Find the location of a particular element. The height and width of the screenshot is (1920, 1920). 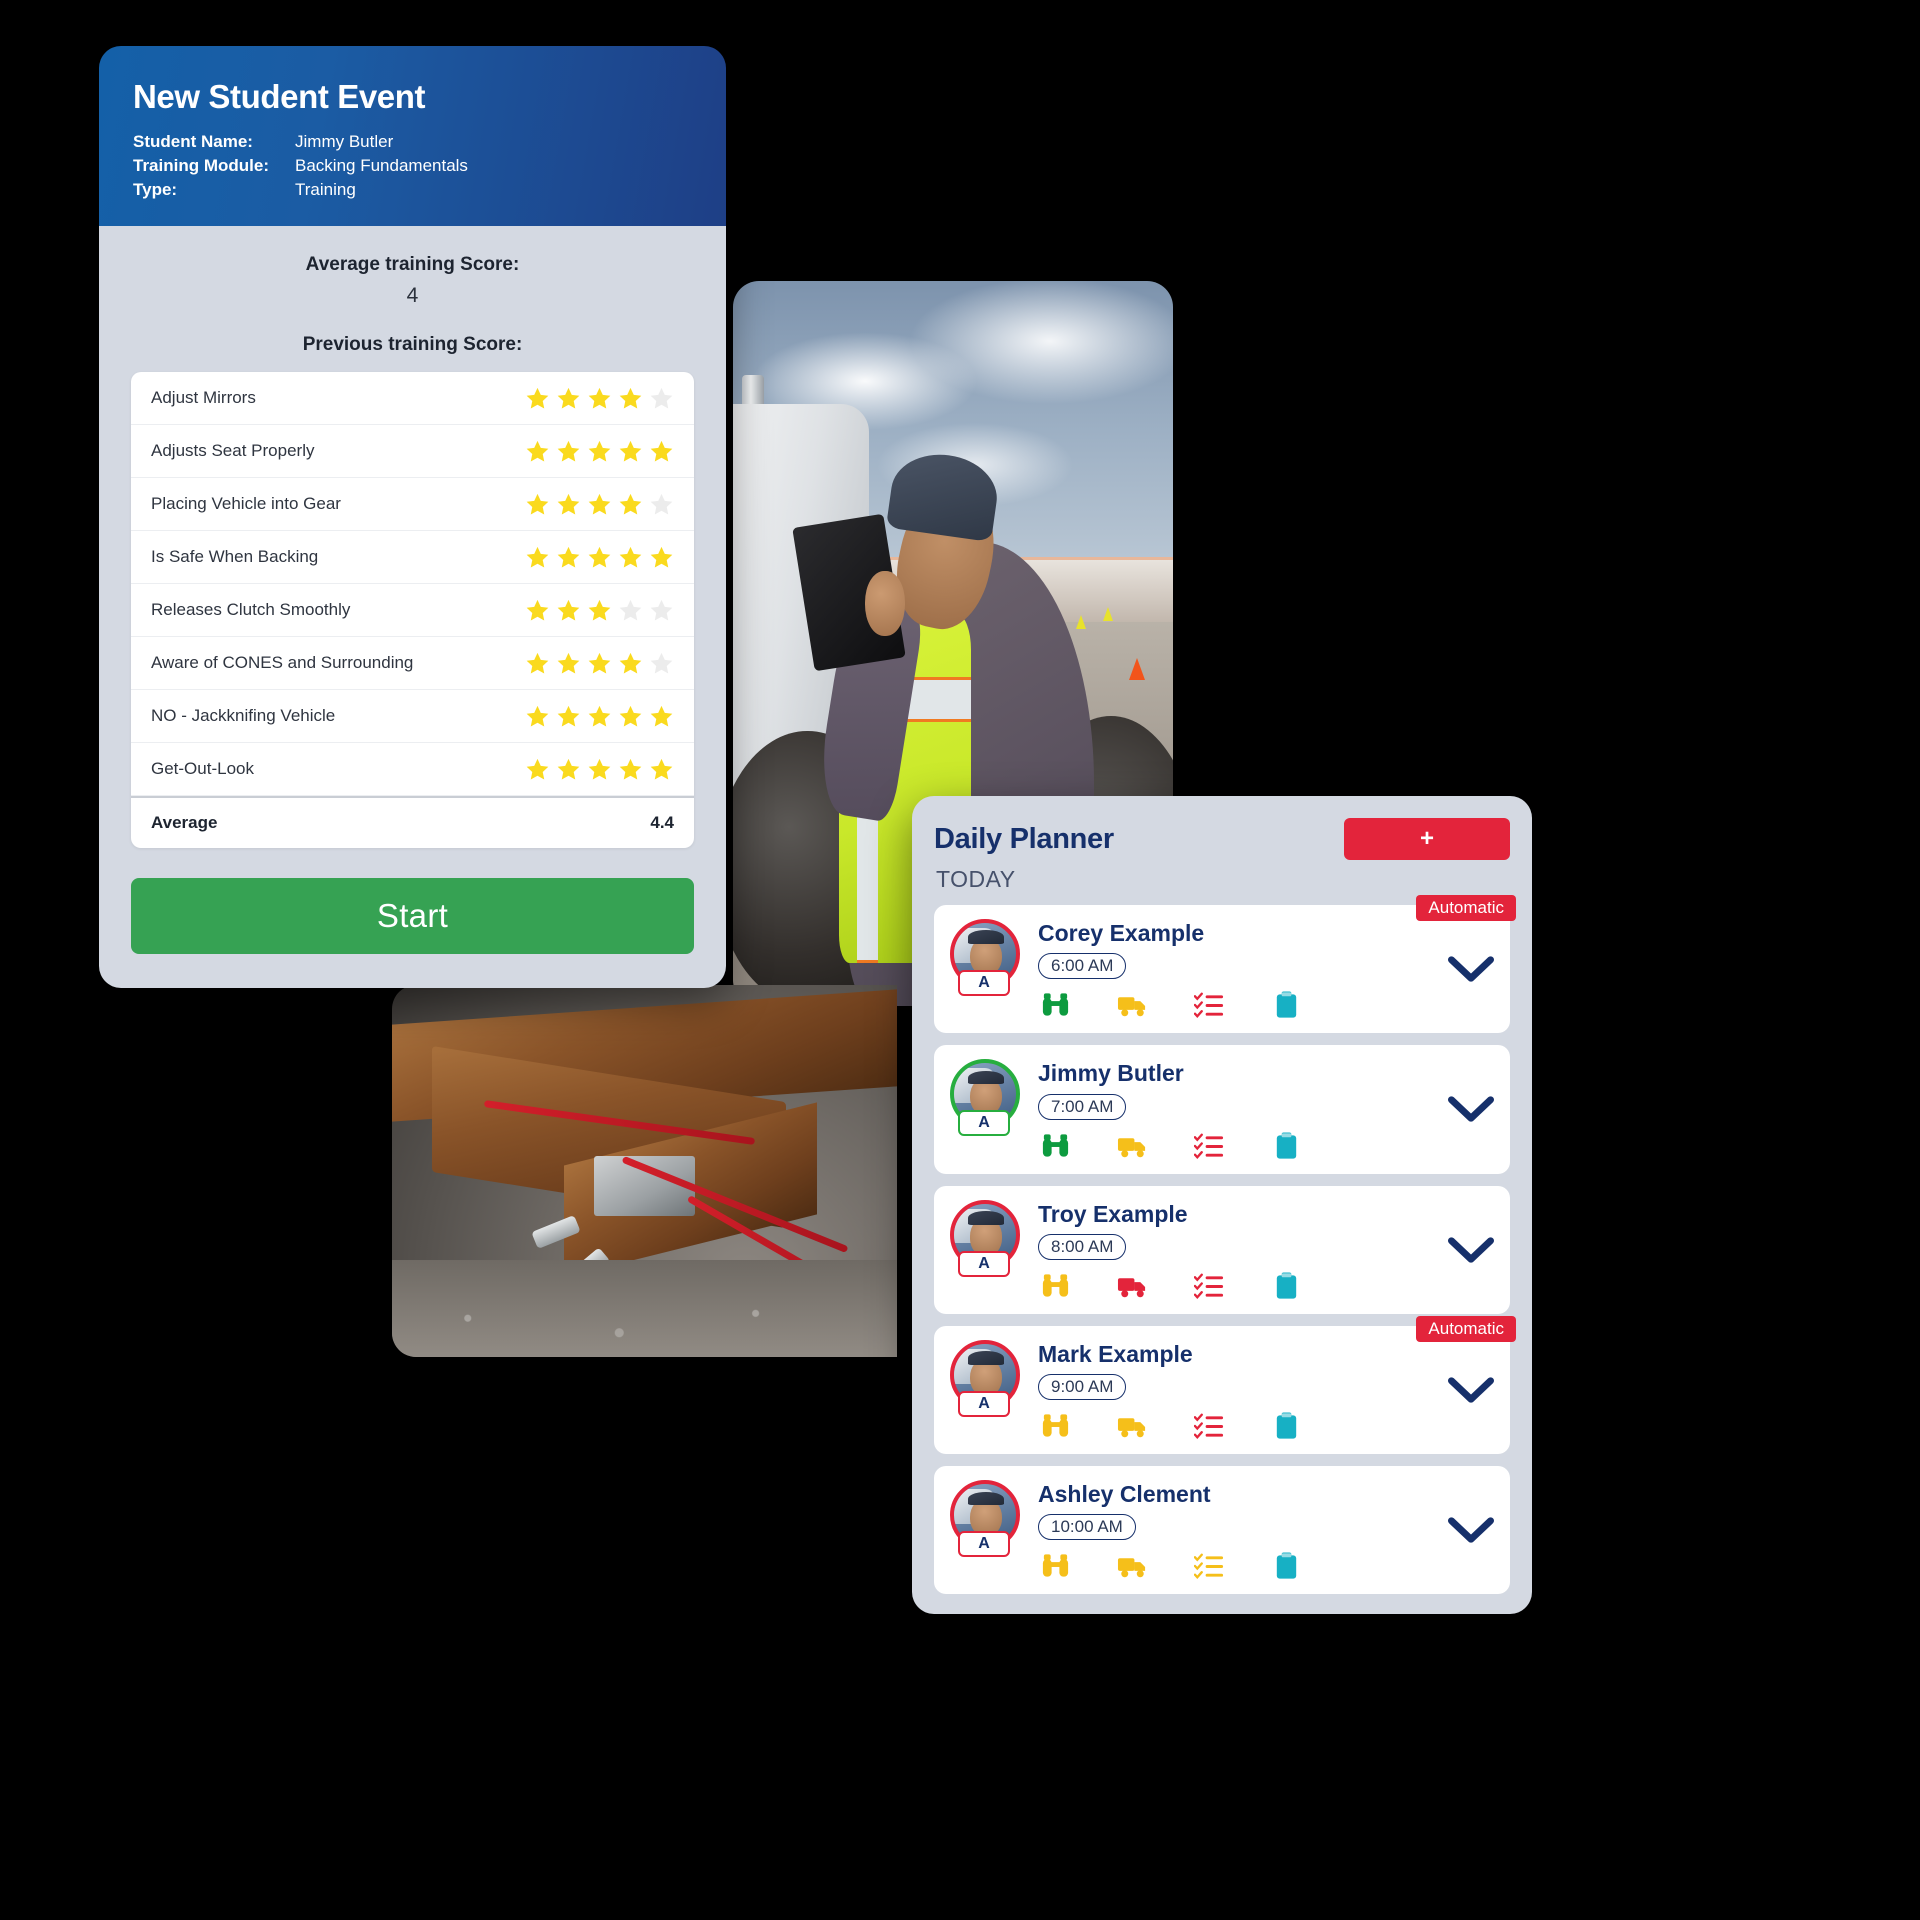

planner-entry-main: Mark Example 9:00 AM is located at coordinates (1239, 1390).